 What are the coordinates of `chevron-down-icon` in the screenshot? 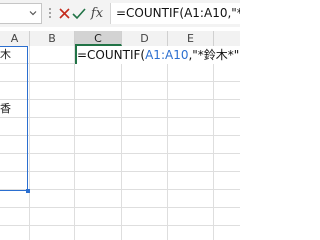 It's located at (33, 13).